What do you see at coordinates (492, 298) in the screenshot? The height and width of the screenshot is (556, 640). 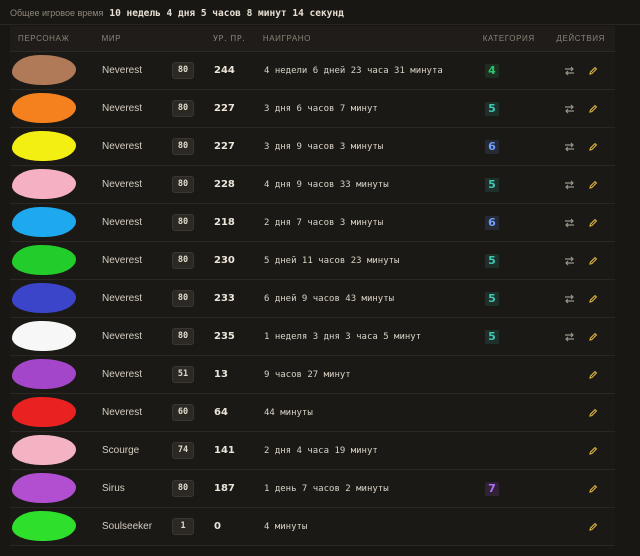 I see `category-badge: 5` at bounding box center [492, 298].